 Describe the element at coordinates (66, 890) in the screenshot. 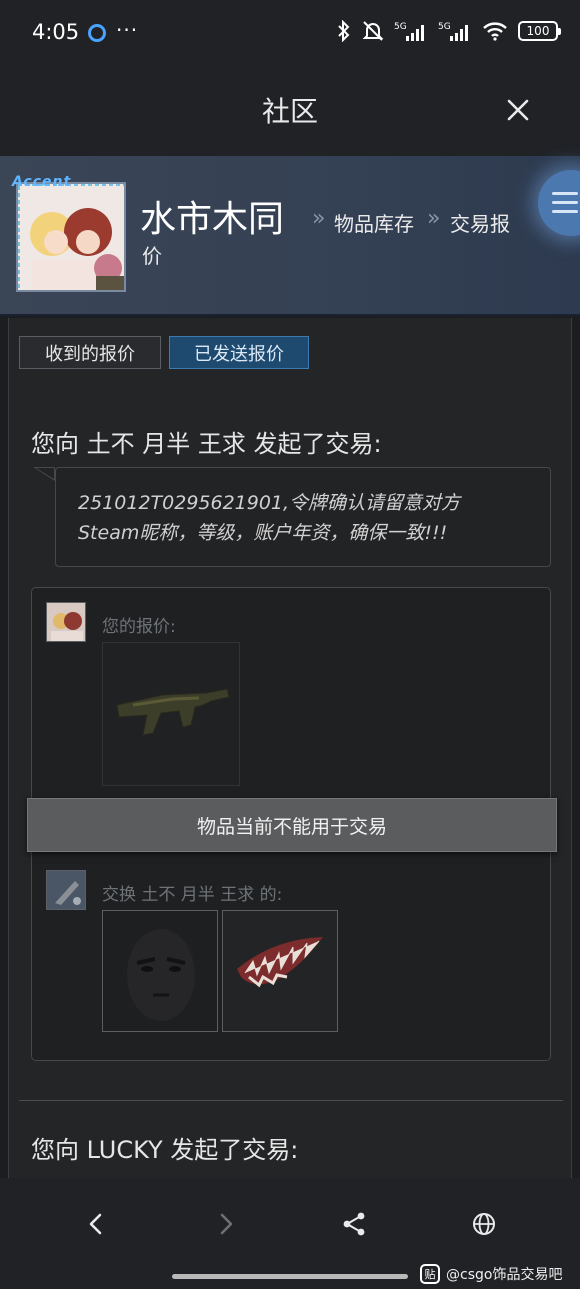

I see `partner-avatar` at that location.